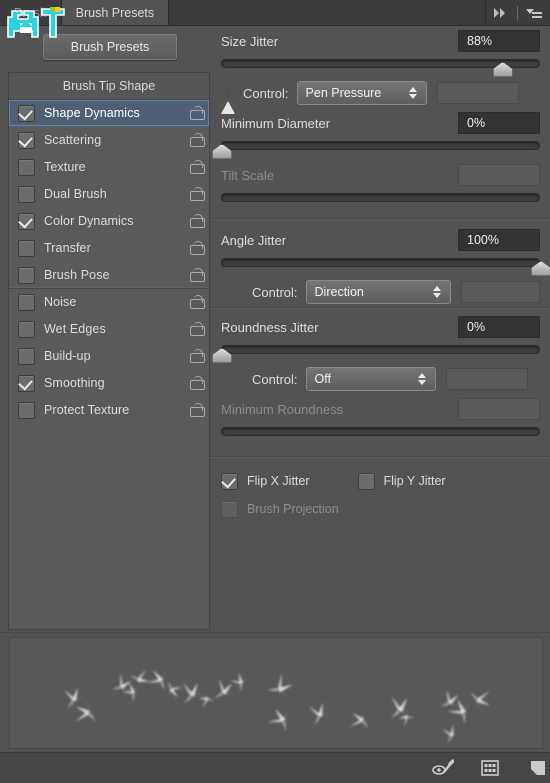  Describe the element at coordinates (276, 704) in the screenshot. I see `brush-stroke-preview-graphic` at that location.